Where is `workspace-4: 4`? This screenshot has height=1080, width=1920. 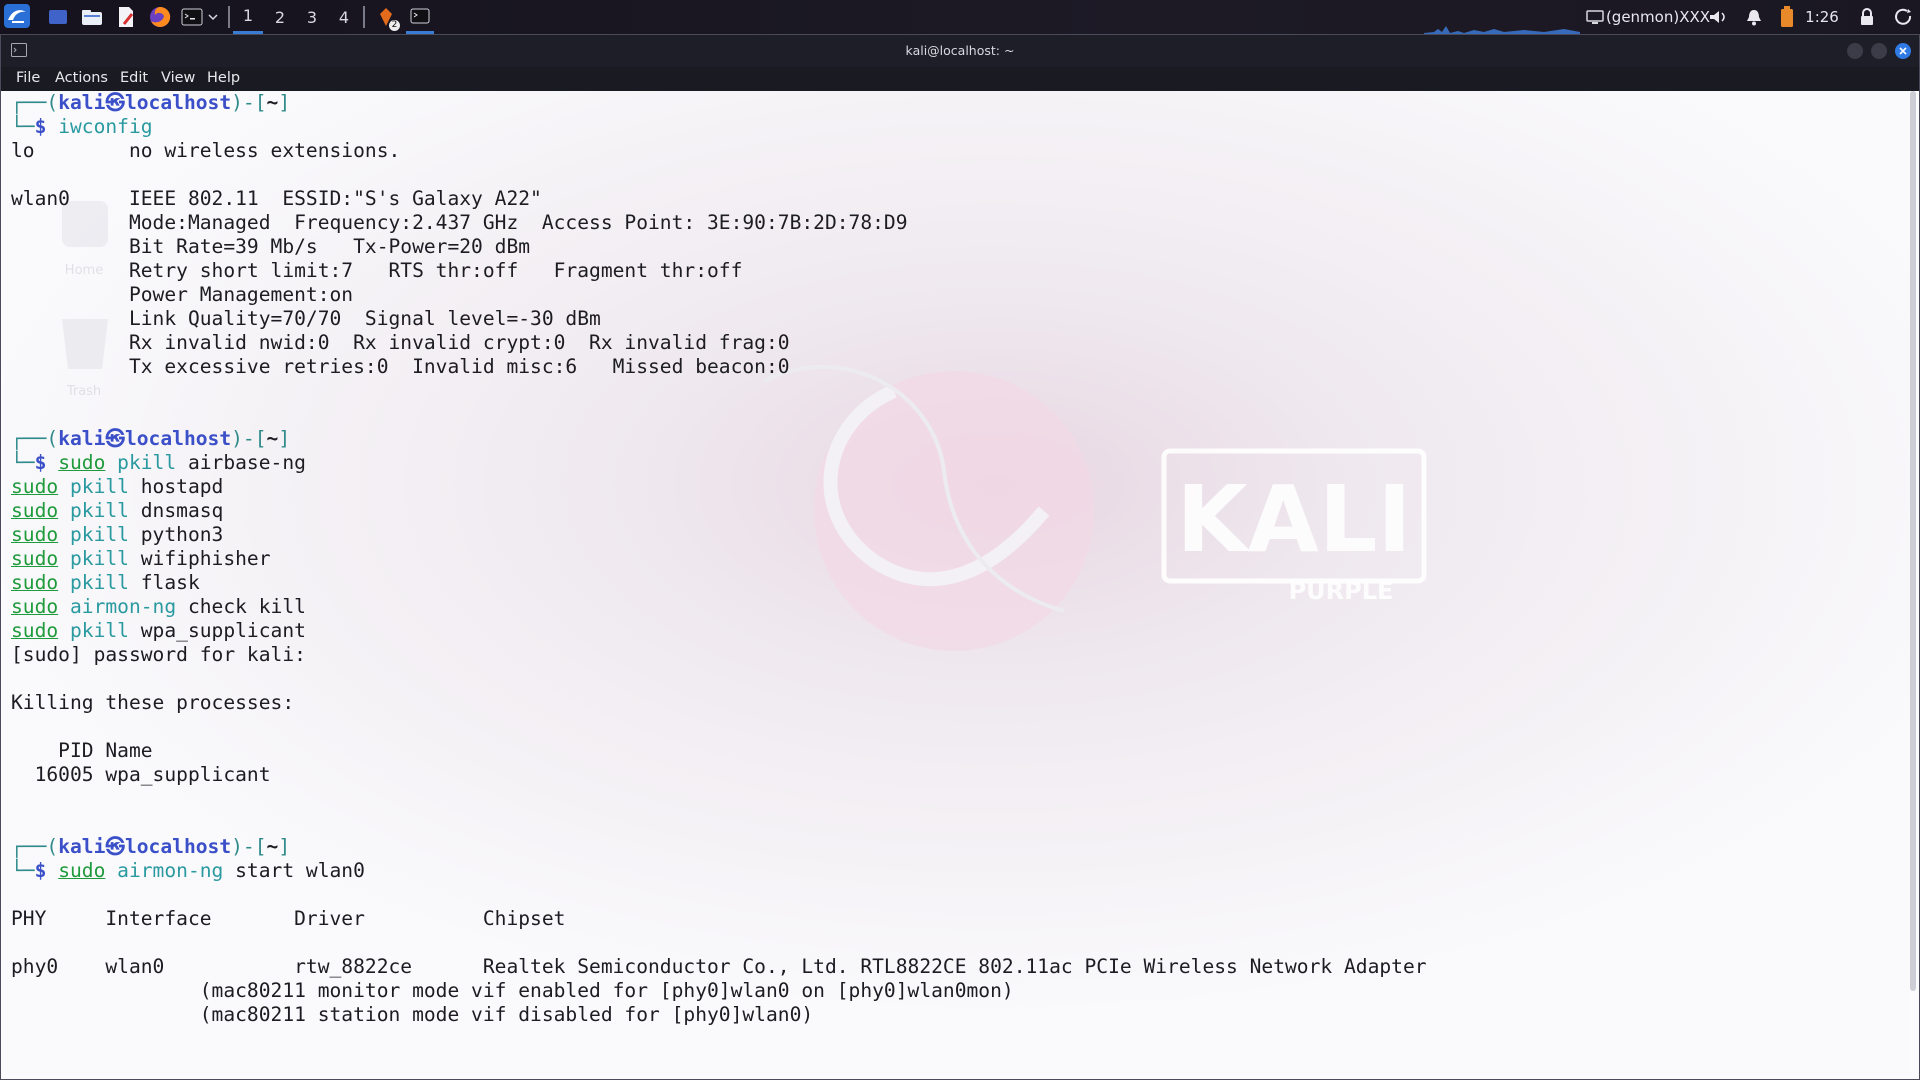 workspace-4: 4 is located at coordinates (344, 17).